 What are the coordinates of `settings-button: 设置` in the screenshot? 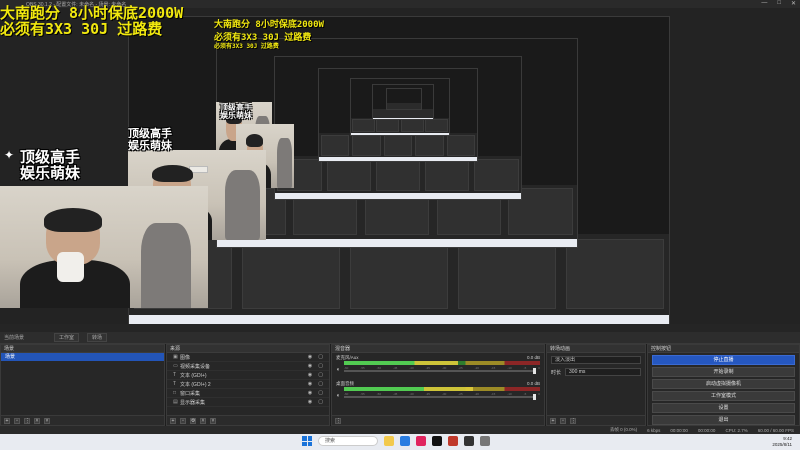 It's located at (723, 408).